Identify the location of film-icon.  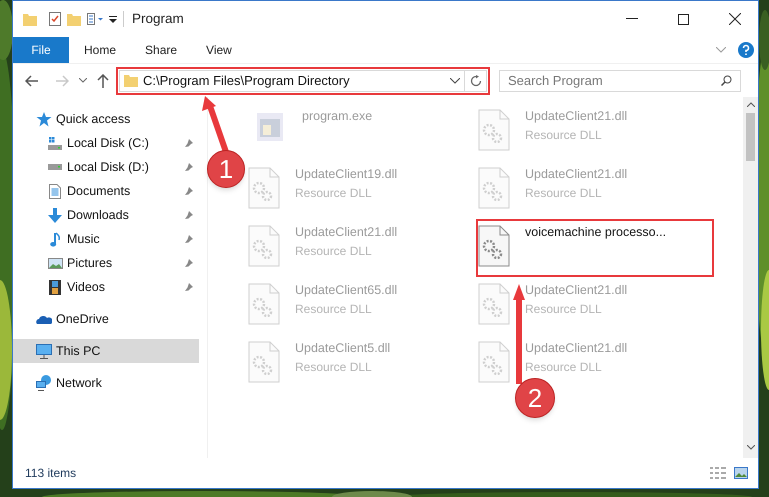
(55, 287).